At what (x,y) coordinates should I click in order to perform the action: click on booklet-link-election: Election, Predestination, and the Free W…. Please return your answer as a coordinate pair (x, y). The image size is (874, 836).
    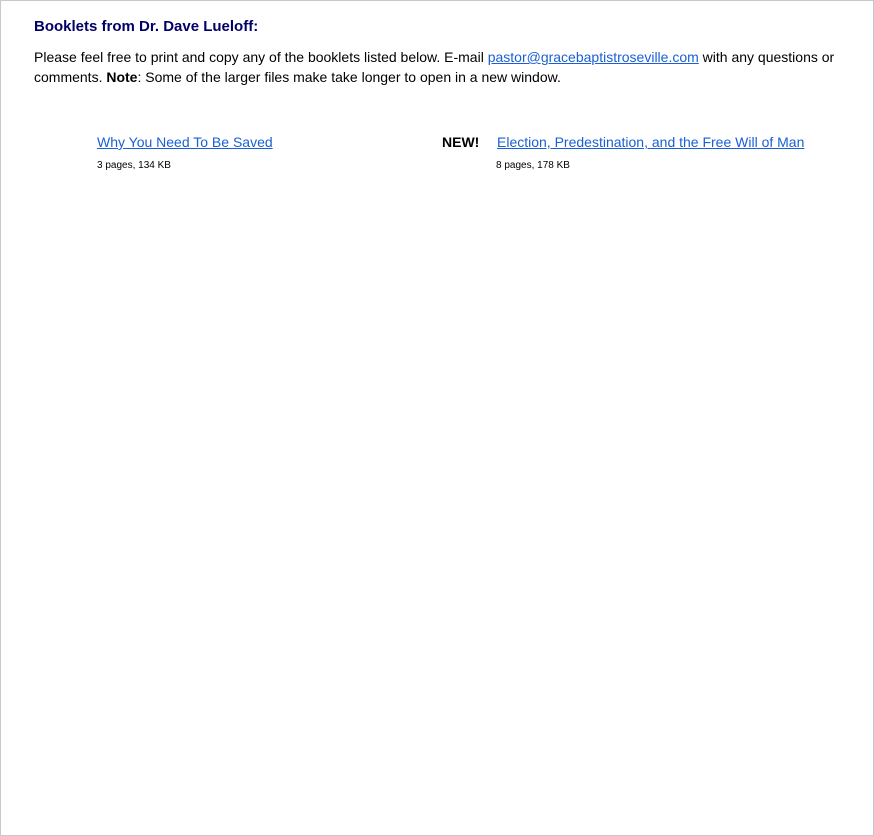
    Looking at the image, I should click on (650, 142).